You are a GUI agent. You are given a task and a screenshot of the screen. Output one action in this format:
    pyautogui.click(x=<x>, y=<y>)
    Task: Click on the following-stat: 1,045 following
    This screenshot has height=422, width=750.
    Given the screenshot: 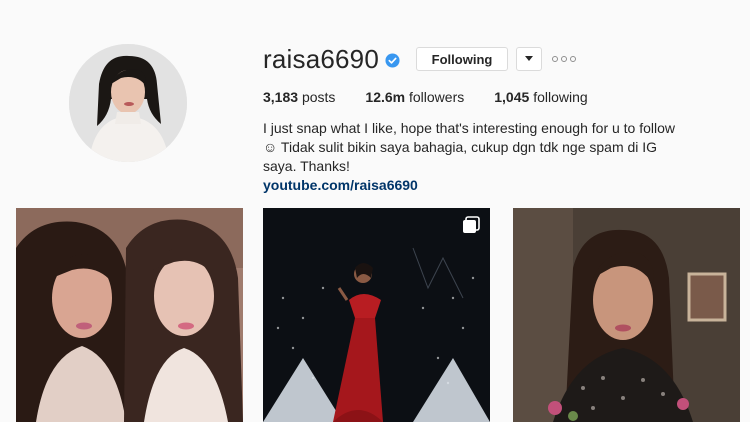 What is the action you would take?
    pyautogui.click(x=540, y=97)
    